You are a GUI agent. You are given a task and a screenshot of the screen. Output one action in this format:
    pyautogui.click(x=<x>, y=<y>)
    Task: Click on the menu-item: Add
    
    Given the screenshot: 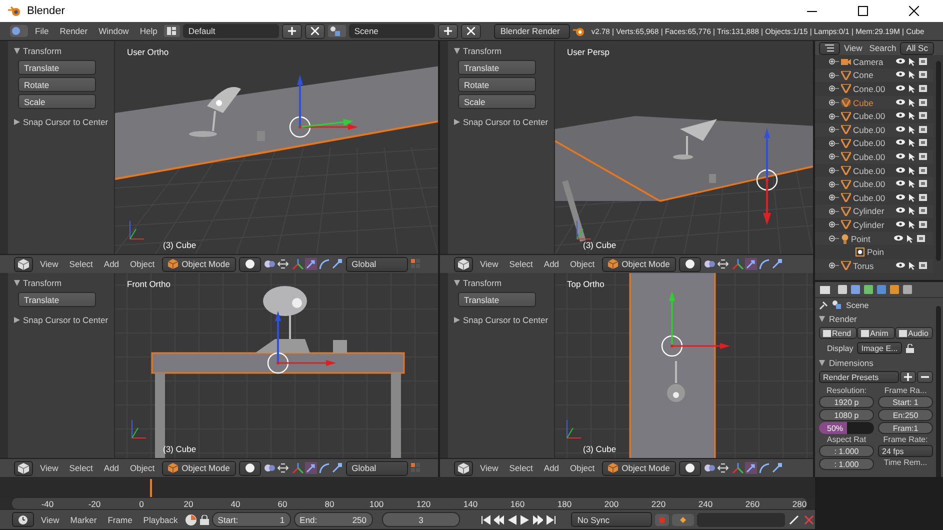 What is the action you would take?
    pyautogui.click(x=112, y=264)
    